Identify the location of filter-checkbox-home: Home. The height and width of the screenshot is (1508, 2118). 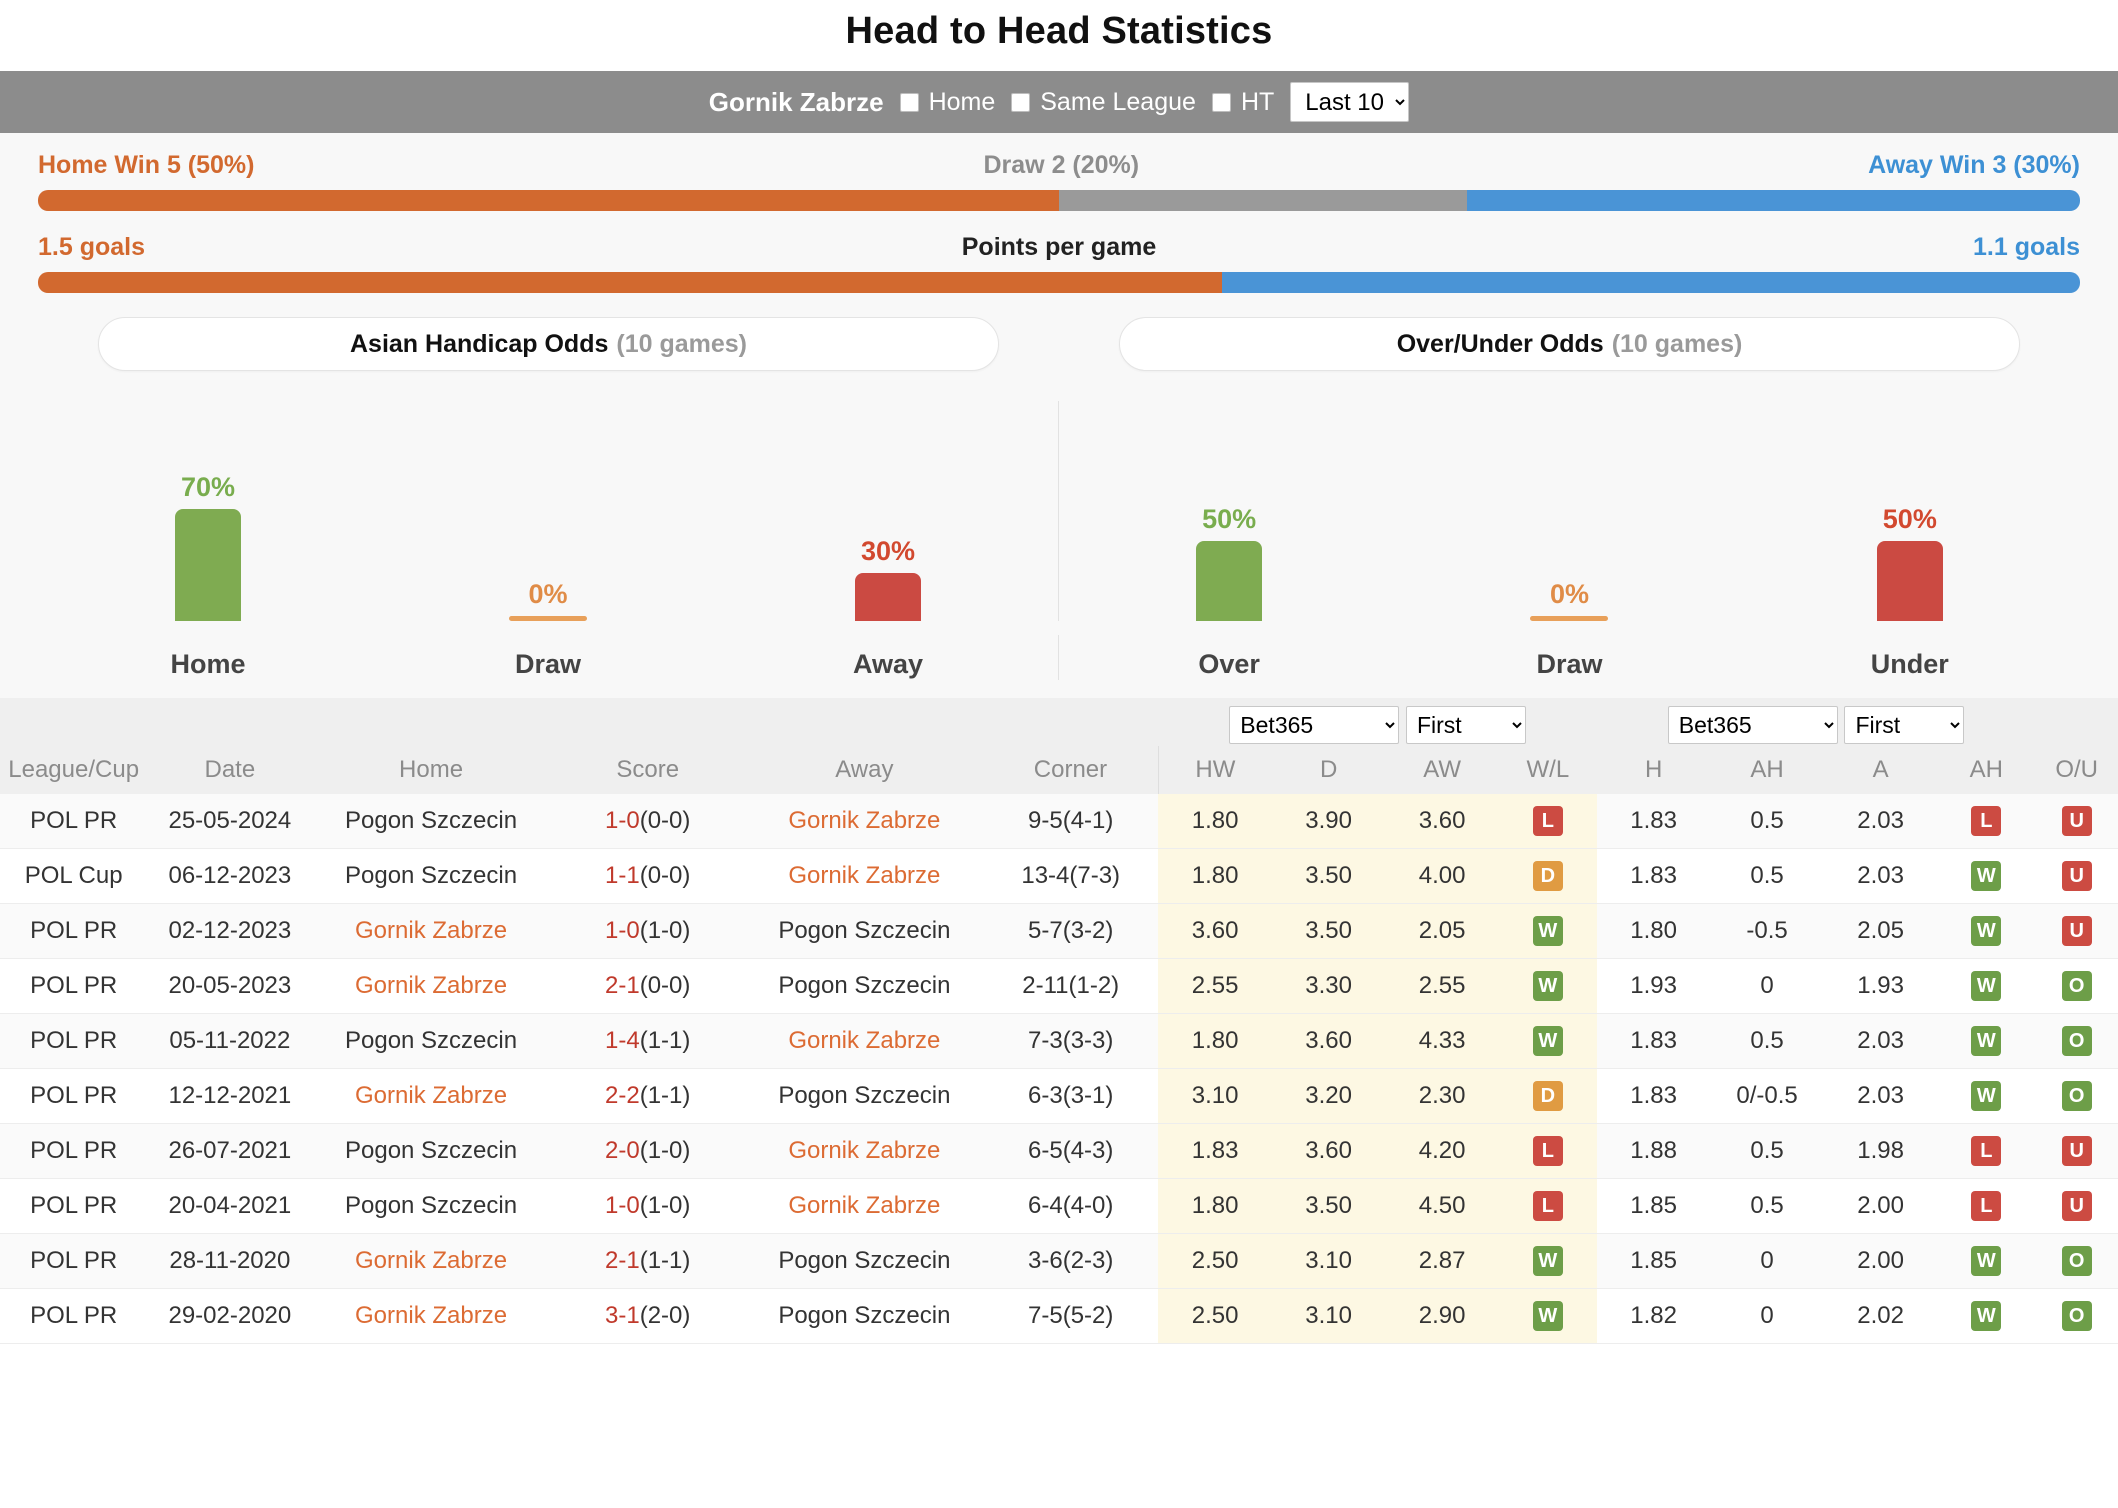
(947, 102).